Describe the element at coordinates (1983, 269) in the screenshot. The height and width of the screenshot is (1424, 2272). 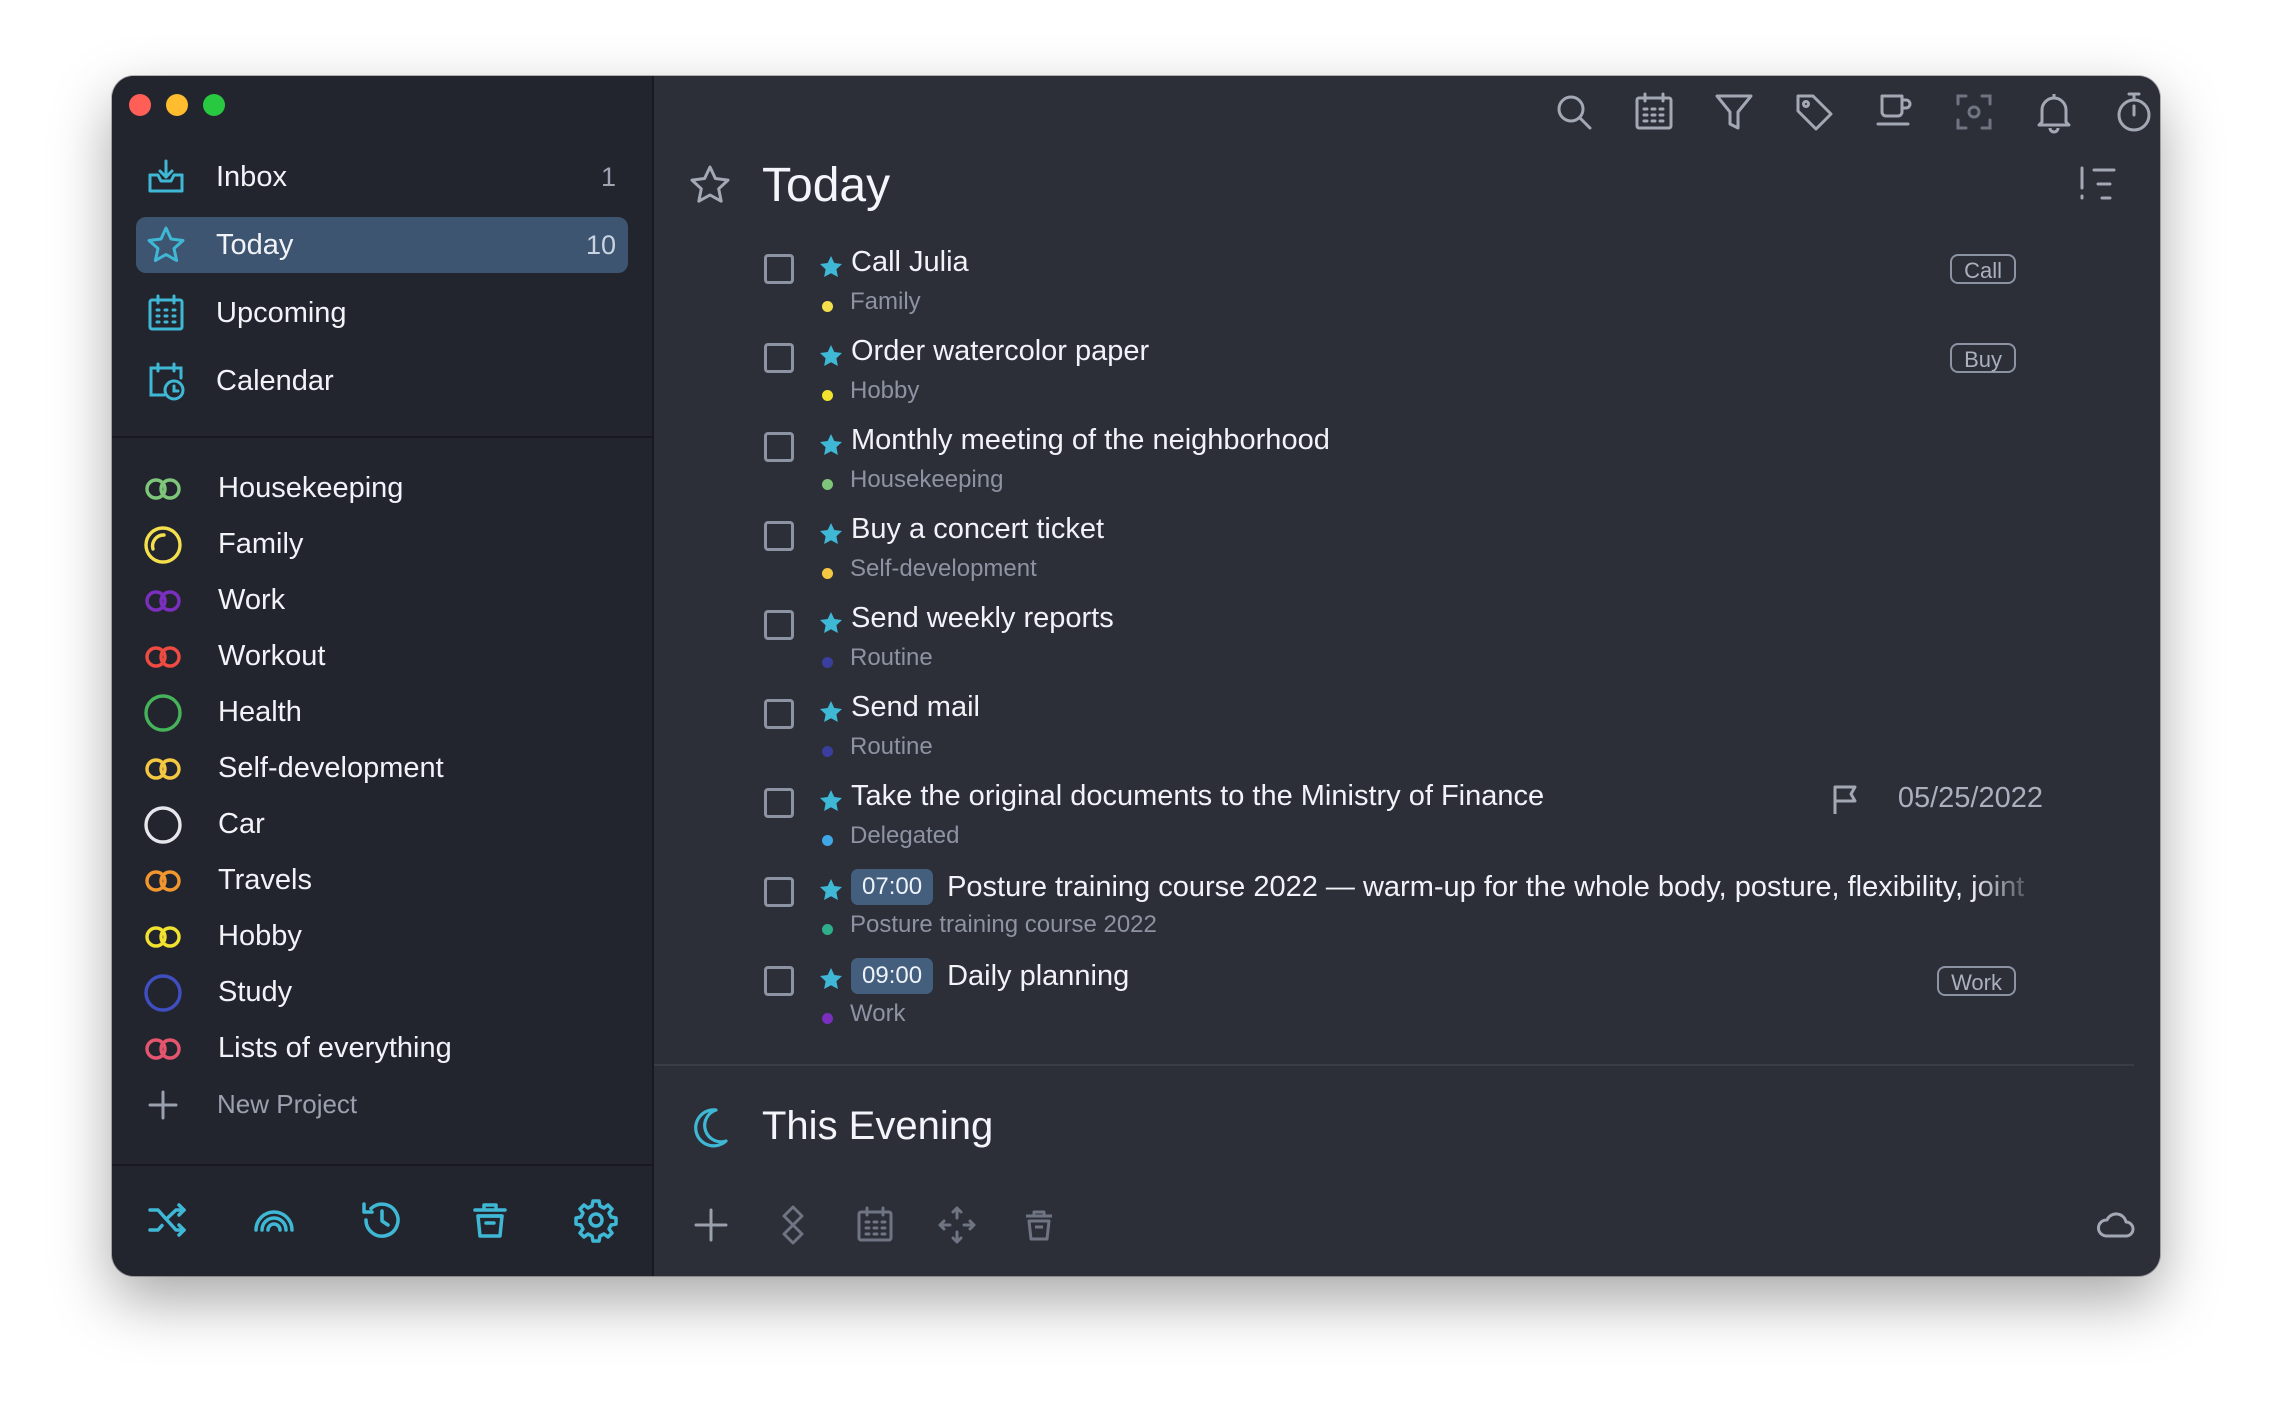
I see `task-tag: Call` at that location.